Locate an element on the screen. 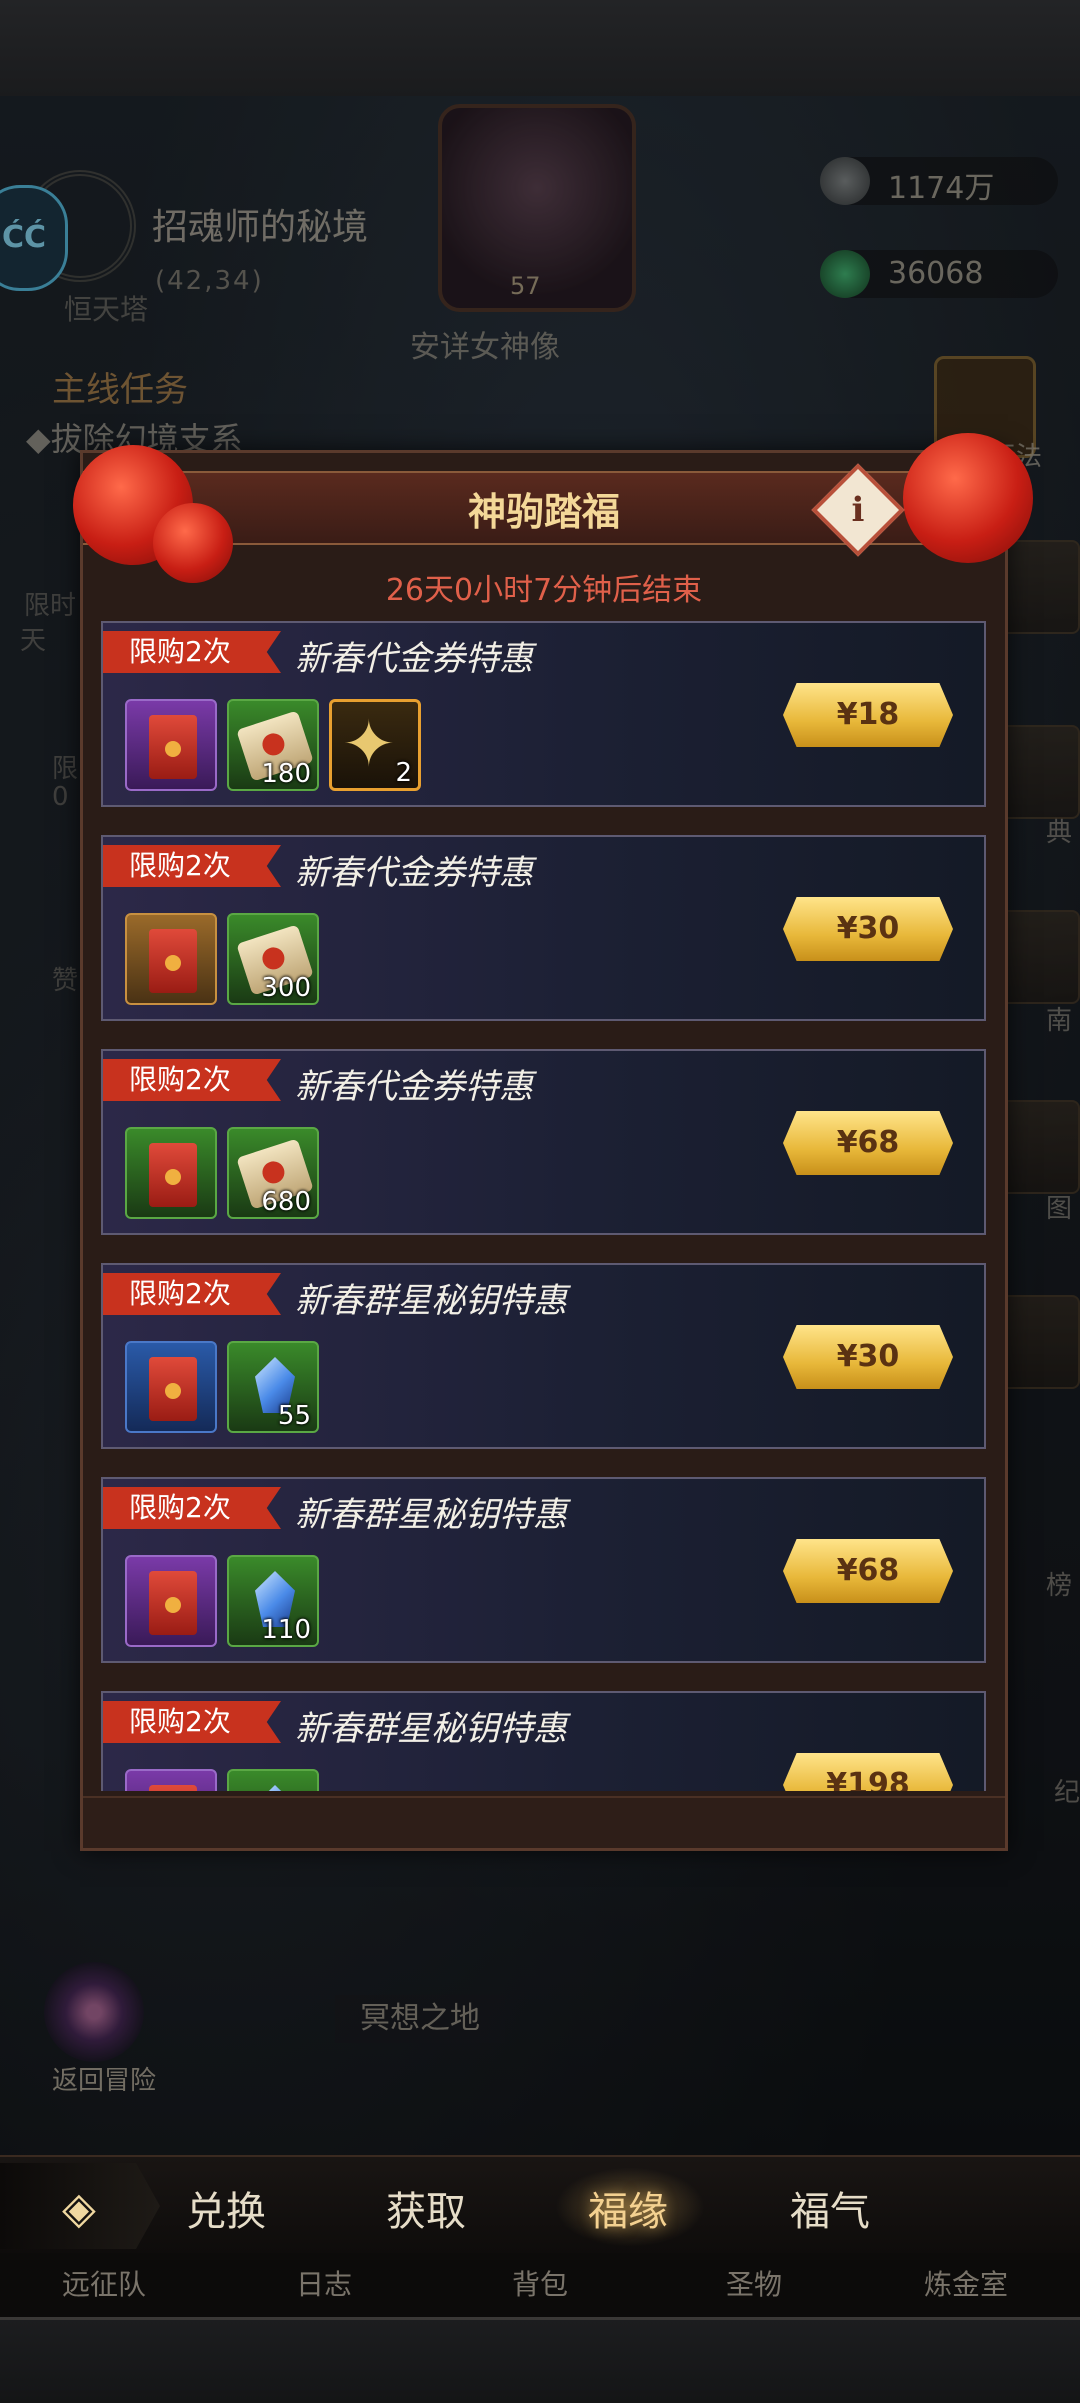 This screenshot has width=1080, height=2403. offer-card: 限购2次 新春群星秘钥特惠 55 ¥30 is located at coordinates (543, 1356).